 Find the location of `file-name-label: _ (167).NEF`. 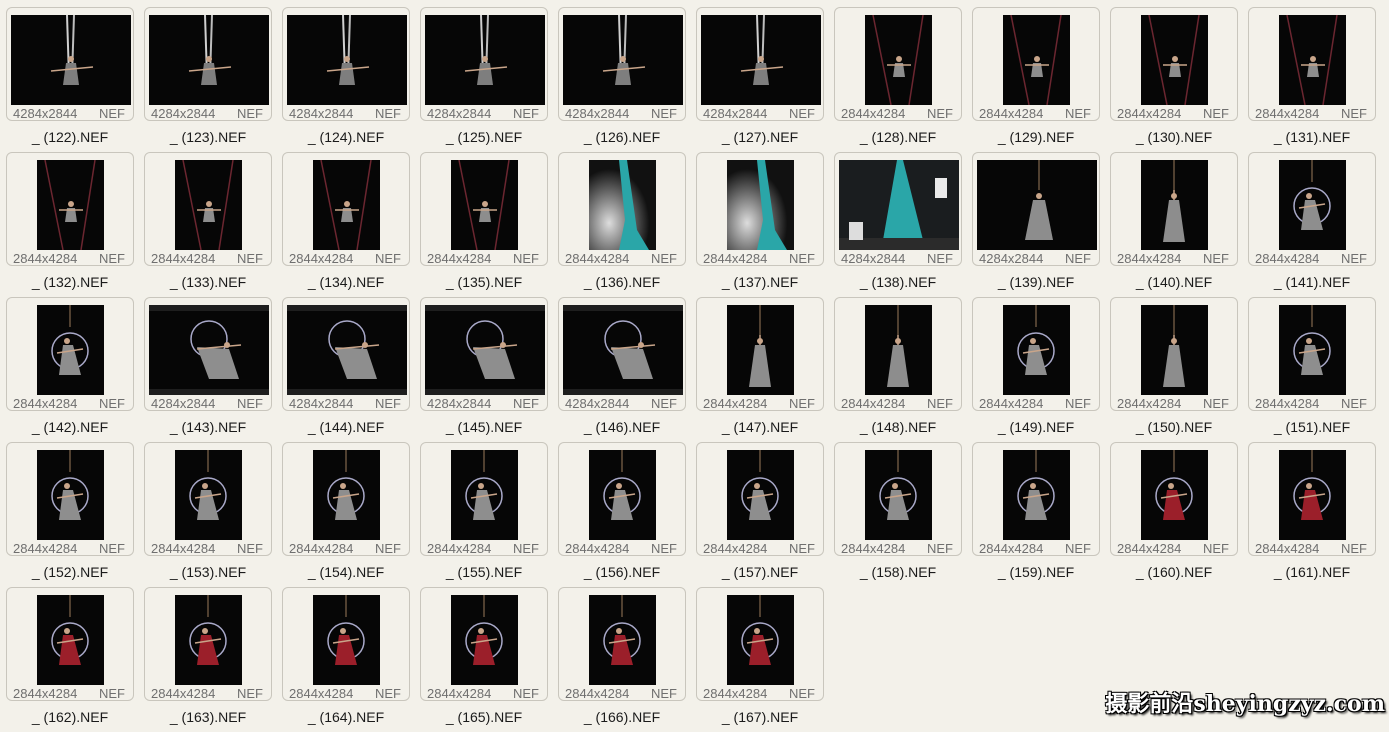

file-name-label: _ (167).NEF is located at coordinates (760, 717).